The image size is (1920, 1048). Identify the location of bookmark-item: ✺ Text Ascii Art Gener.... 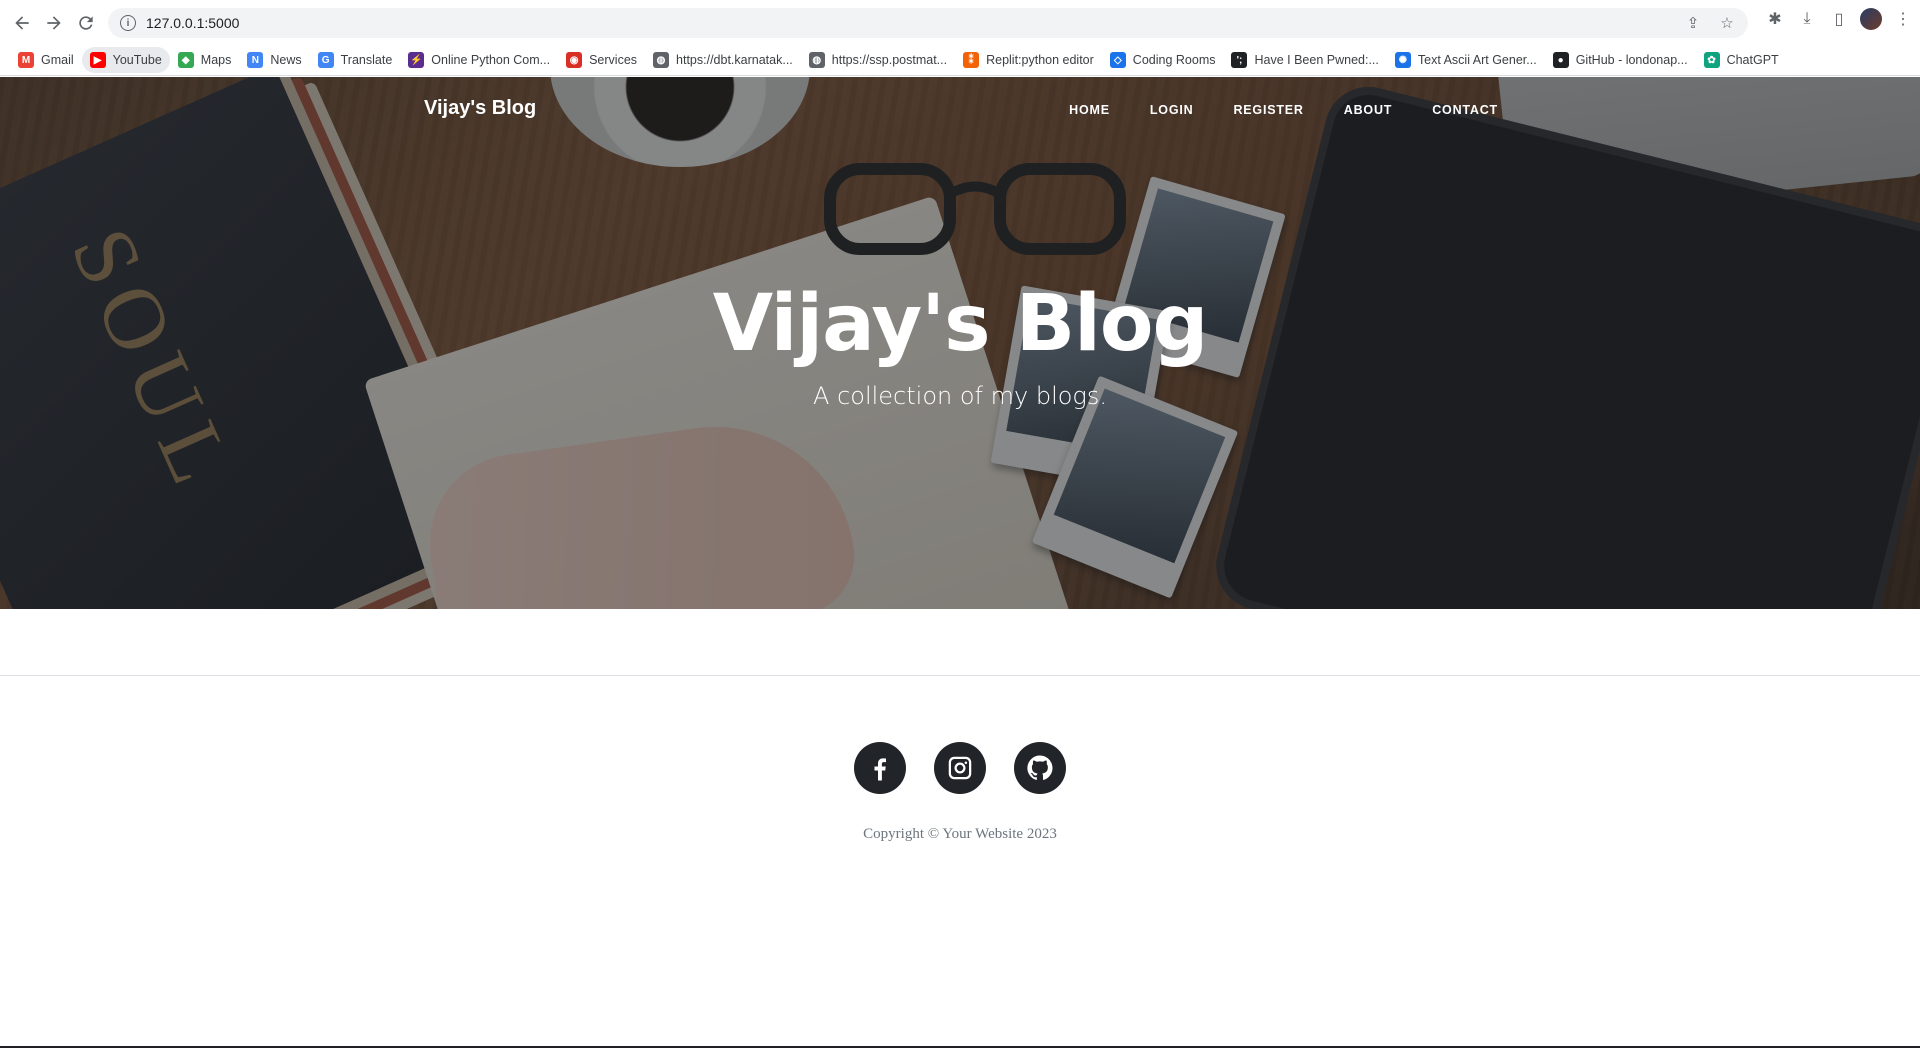
(1466, 60).